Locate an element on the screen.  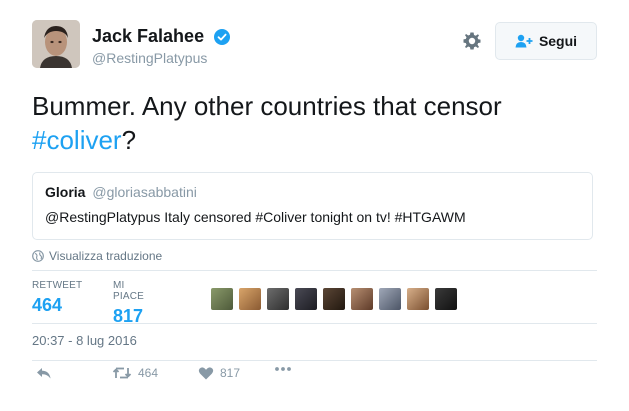
retweet-count: 464 is located at coordinates (148, 373).